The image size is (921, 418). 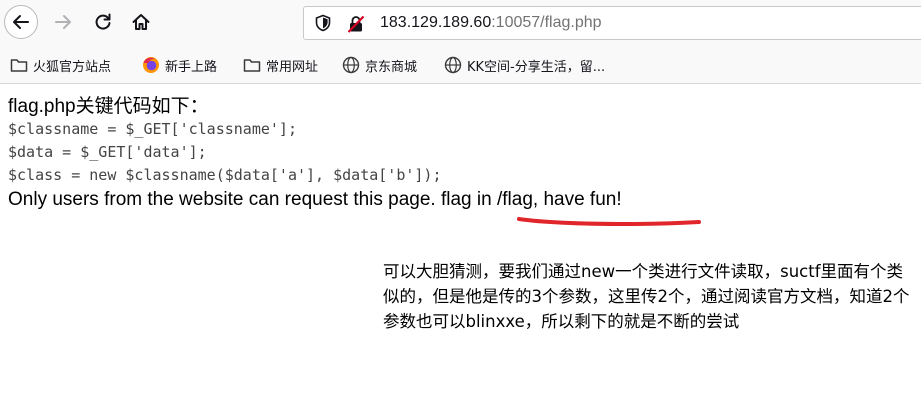 What do you see at coordinates (356, 26) in the screenshot?
I see `insecure-lock-icon` at bounding box center [356, 26].